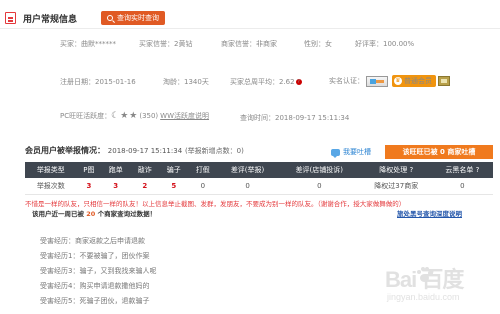  I want to click on ww-activity-field: PC旺旺活跃度： ☾ ★ ★ (350) WW活跃度说明, so click(134, 116).